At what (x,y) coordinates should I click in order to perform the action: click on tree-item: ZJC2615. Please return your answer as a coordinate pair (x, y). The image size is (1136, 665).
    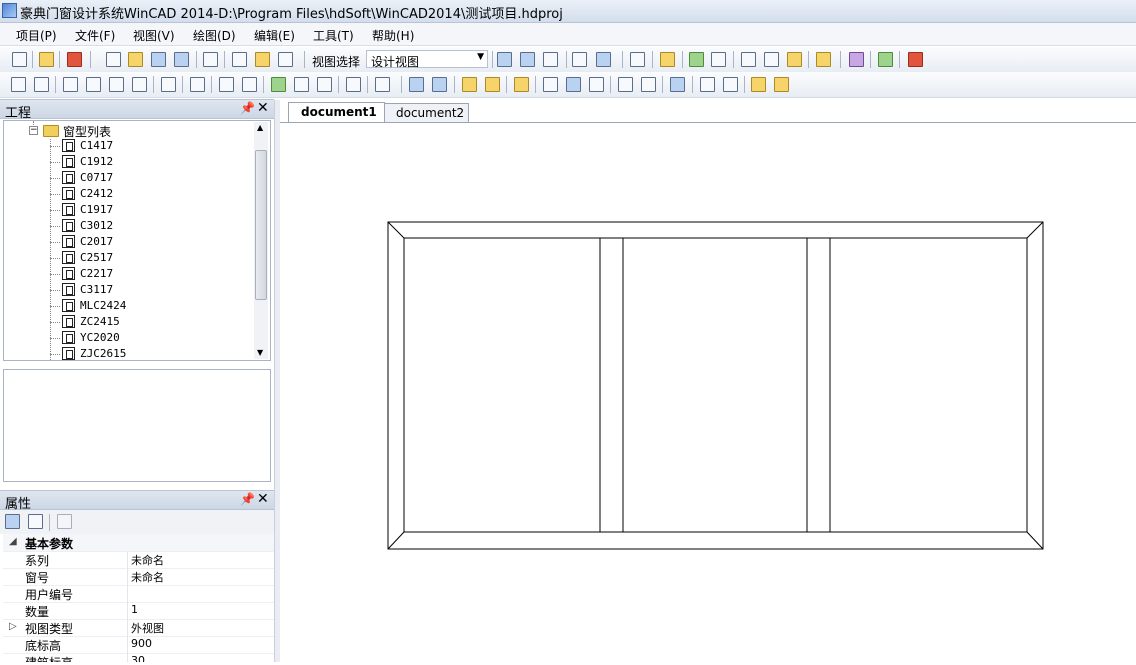
    Looking at the image, I should click on (145, 353).